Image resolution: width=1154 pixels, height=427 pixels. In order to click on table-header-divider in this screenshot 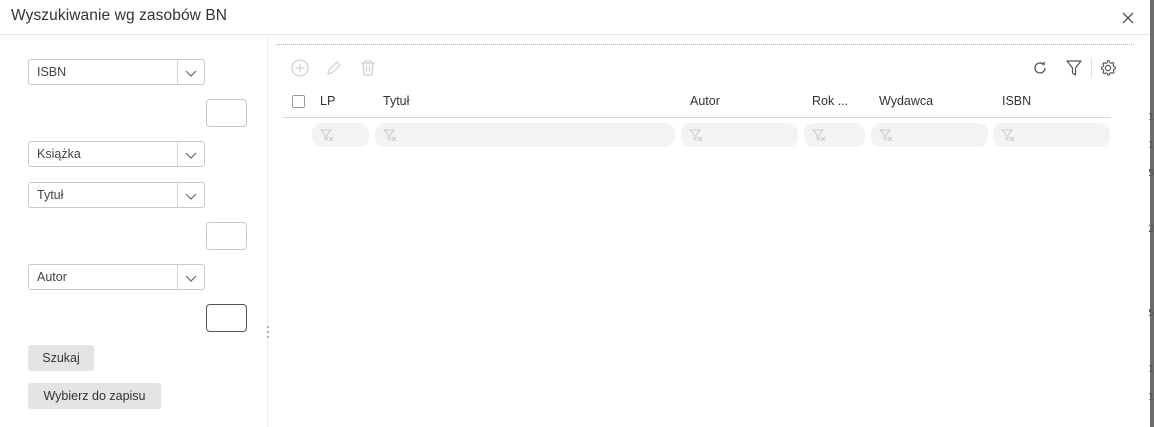, I will do `click(697, 117)`.